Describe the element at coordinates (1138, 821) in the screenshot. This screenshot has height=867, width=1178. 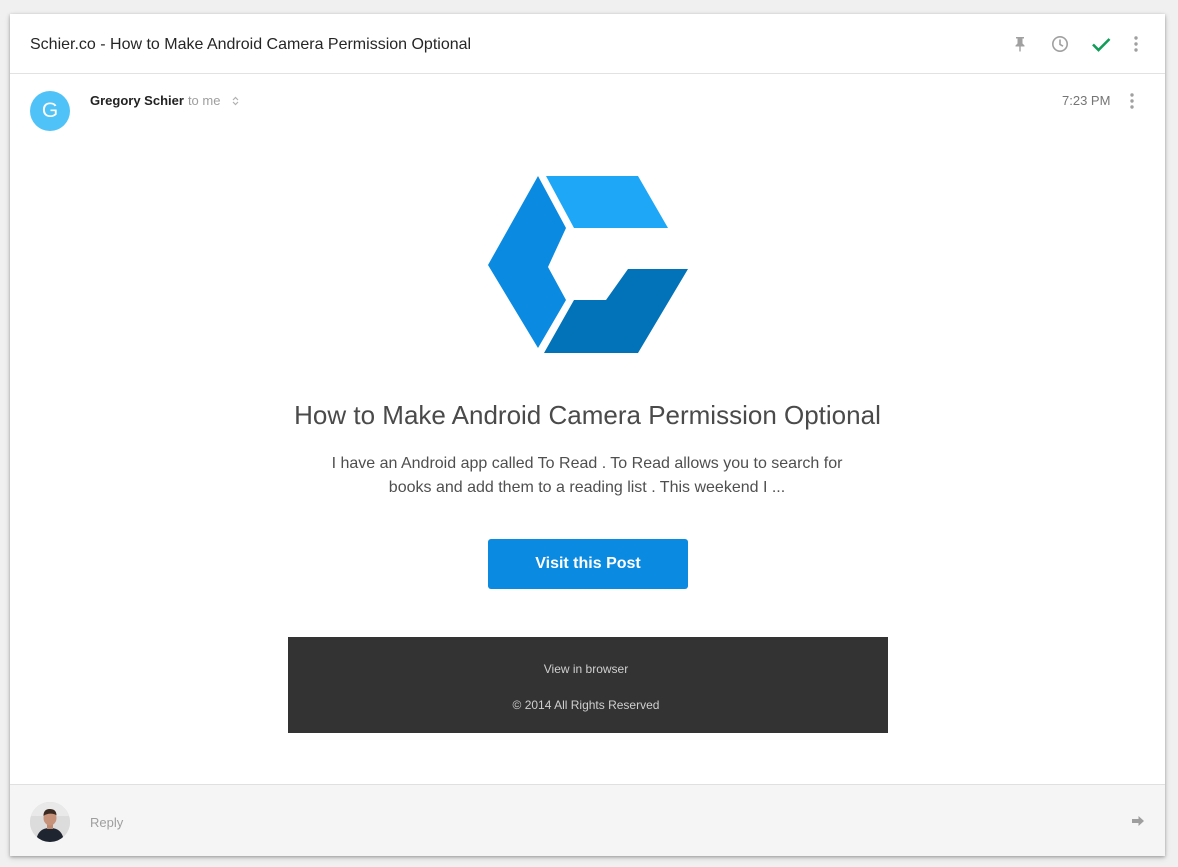
I see `reply-arrow-icon` at that location.